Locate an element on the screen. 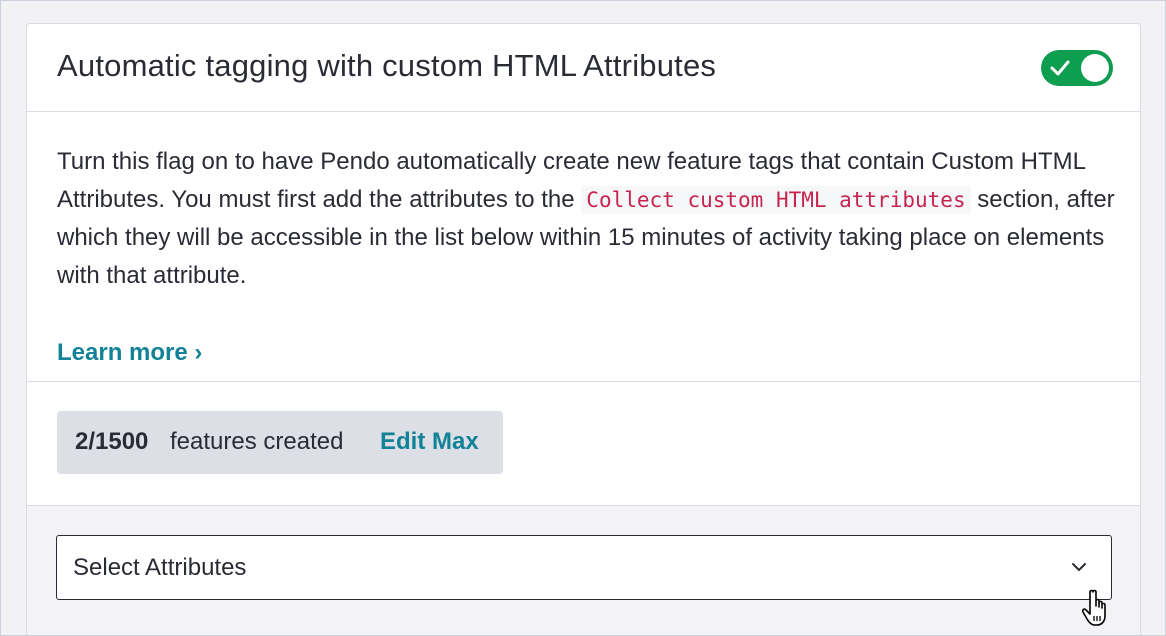  select-attributes-placeholder: Select Attributes is located at coordinates (160, 567).